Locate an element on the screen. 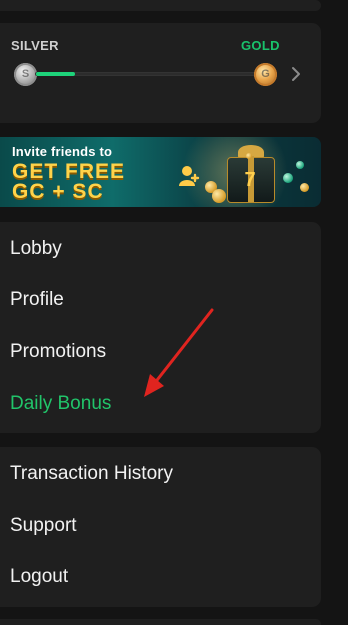 The height and width of the screenshot is (625, 348). gift-box-digit: 7 is located at coordinates (250, 180).